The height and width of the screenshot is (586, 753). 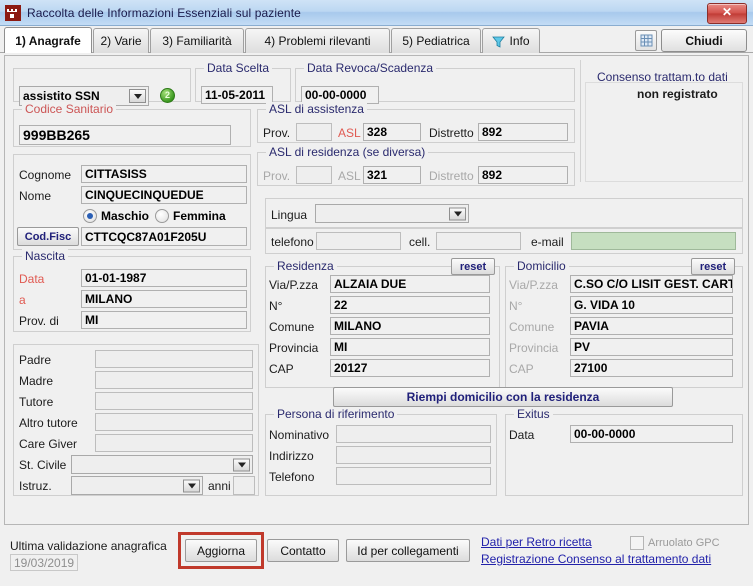 What do you see at coordinates (45, 256) in the screenshot?
I see `nascita-title: Nascita` at bounding box center [45, 256].